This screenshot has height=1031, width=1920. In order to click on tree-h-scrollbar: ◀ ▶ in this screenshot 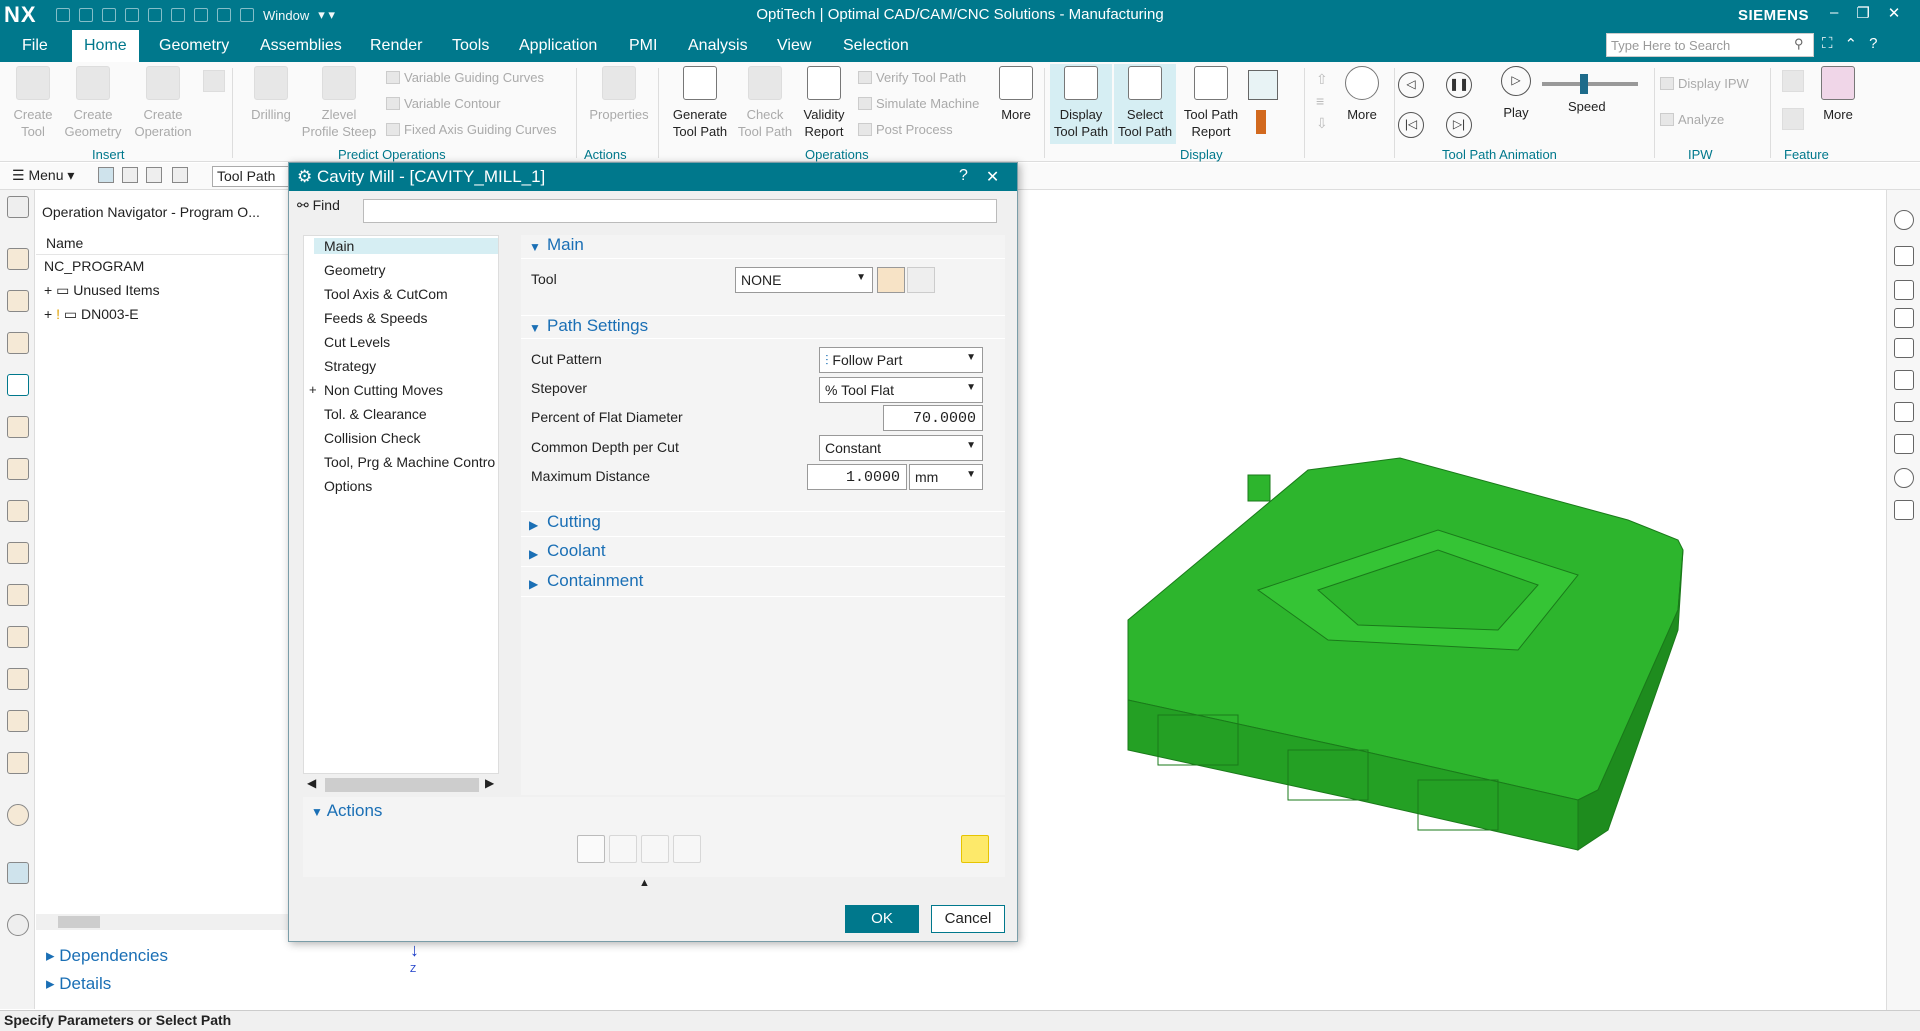, I will do `click(401, 784)`.